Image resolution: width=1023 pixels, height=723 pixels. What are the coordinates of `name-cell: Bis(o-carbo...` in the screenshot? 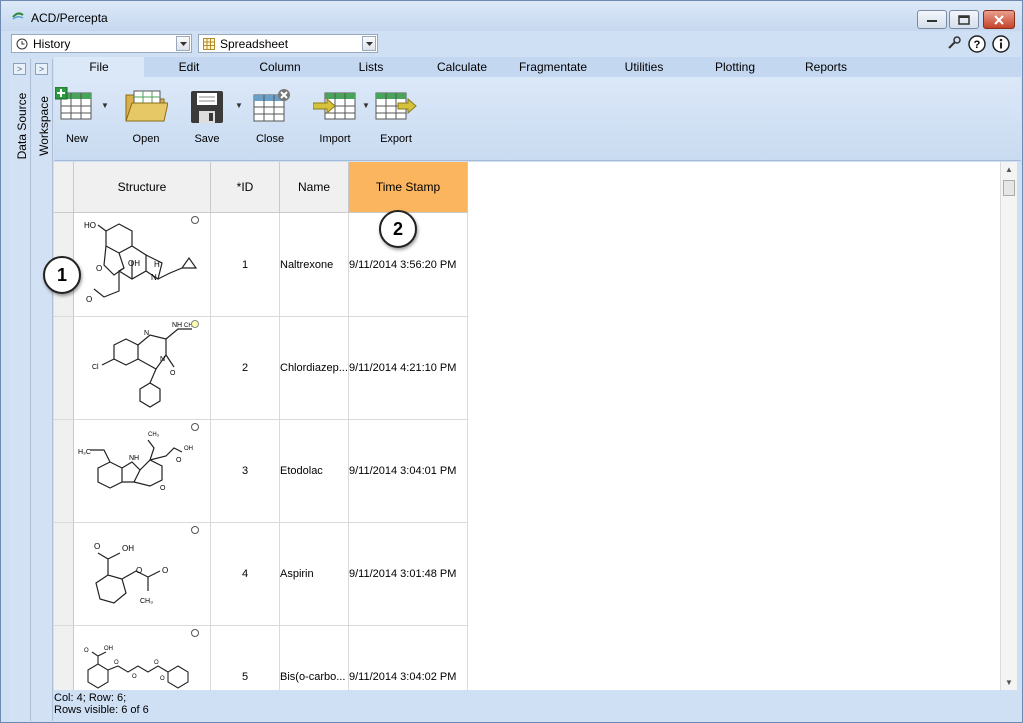 It's located at (314, 658).